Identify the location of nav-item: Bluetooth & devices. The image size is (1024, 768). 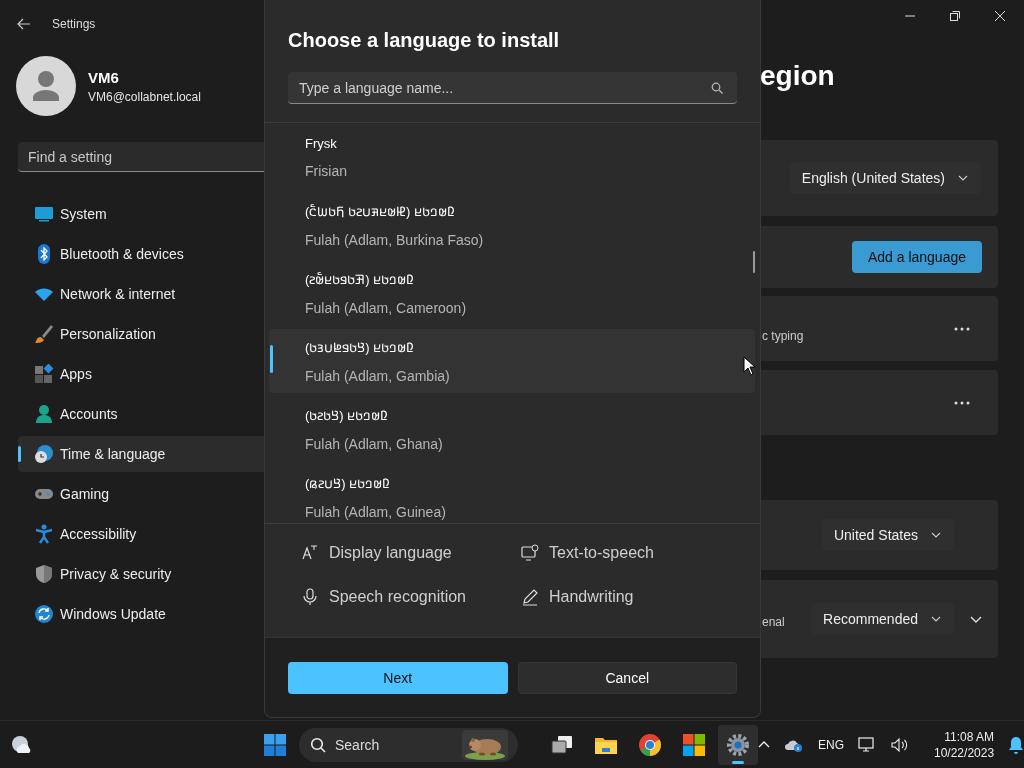
(141, 254).